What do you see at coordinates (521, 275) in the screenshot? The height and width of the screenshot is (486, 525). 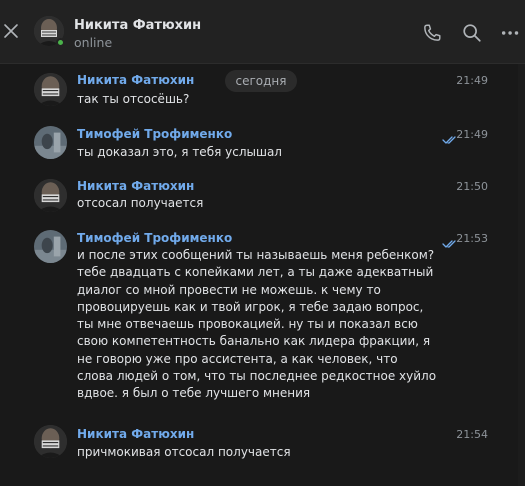 I see `scrollbar` at bounding box center [521, 275].